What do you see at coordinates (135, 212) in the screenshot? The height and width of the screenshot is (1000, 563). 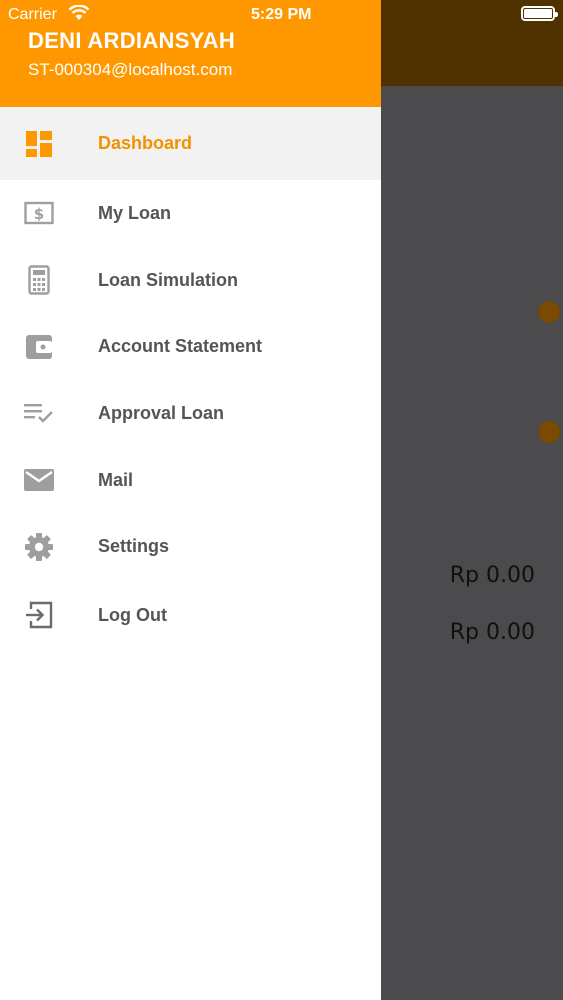 I see `menu-label: My Loan` at bounding box center [135, 212].